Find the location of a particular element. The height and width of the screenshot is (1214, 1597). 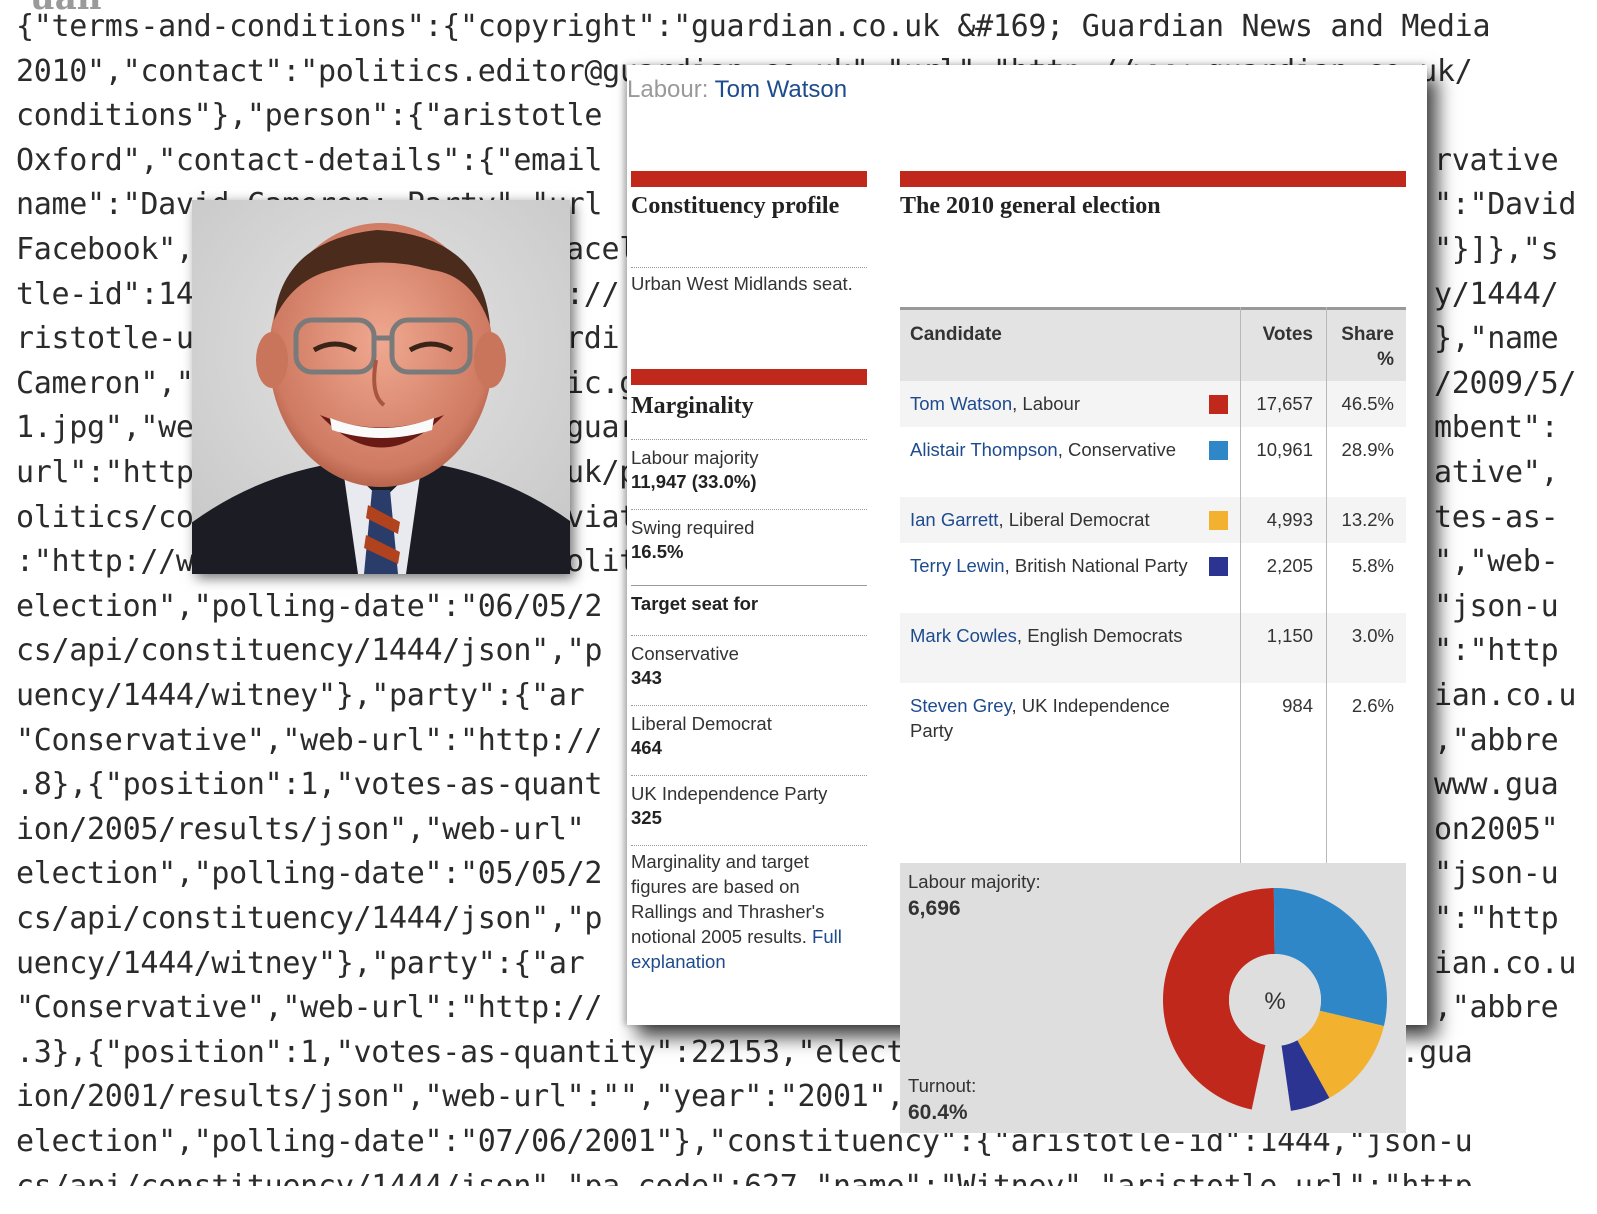

candidate-name-link: Ian Garrett is located at coordinates (954, 519).